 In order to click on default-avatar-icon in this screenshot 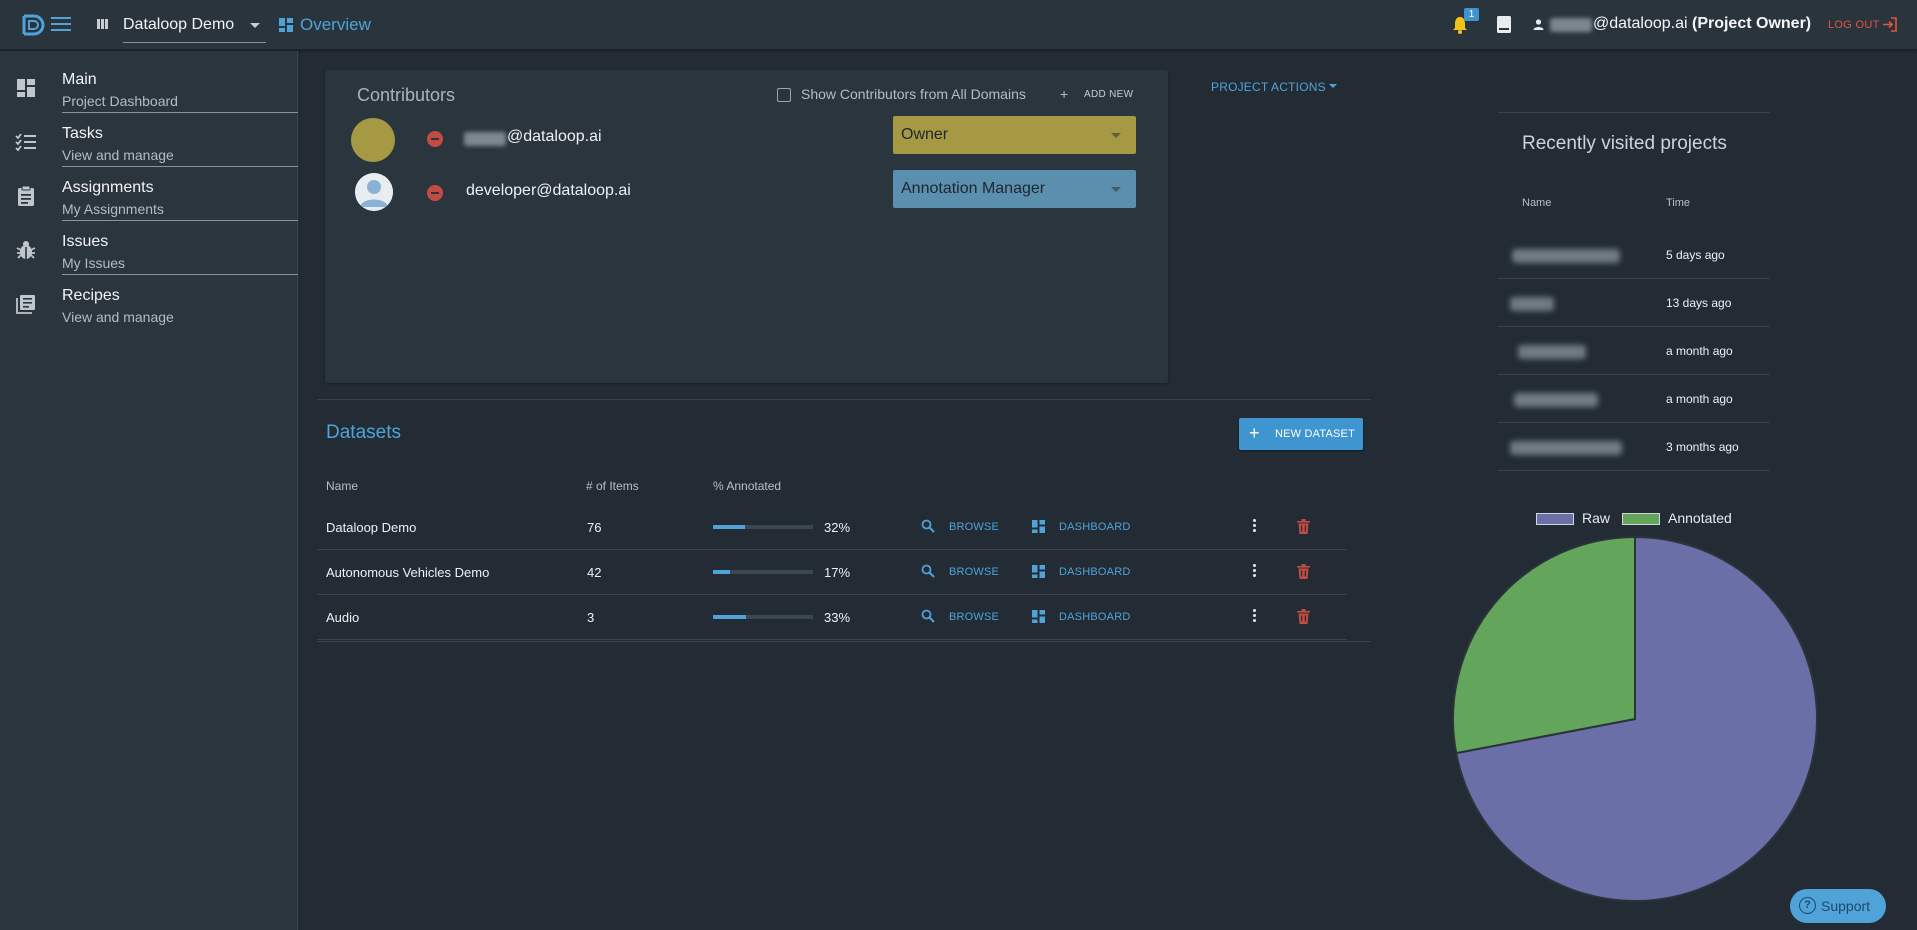, I will do `click(374, 192)`.